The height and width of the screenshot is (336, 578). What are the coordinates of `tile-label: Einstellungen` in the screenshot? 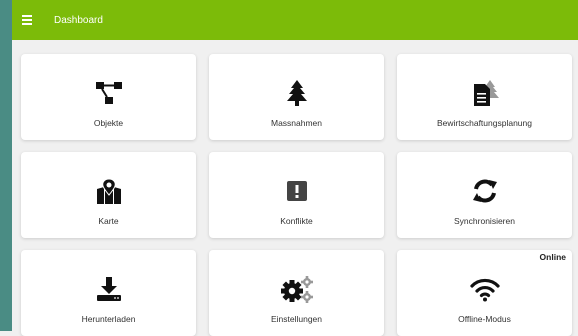 It's located at (296, 319).